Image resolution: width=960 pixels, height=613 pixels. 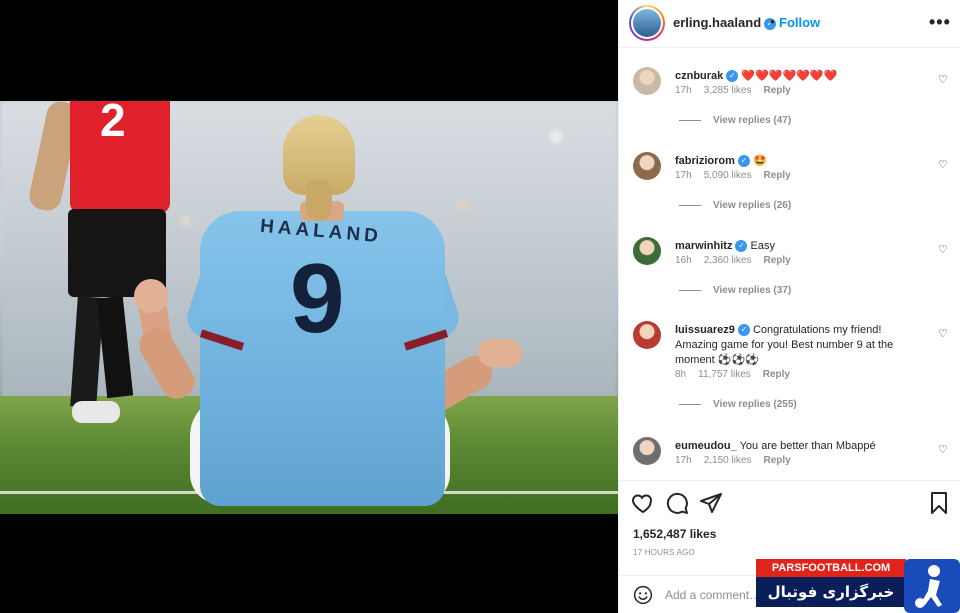 What do you see at coordinates (728, 90) in the screenshot?
I see `comment-likes: 3,285 likes` at bounding box center [728, 90].